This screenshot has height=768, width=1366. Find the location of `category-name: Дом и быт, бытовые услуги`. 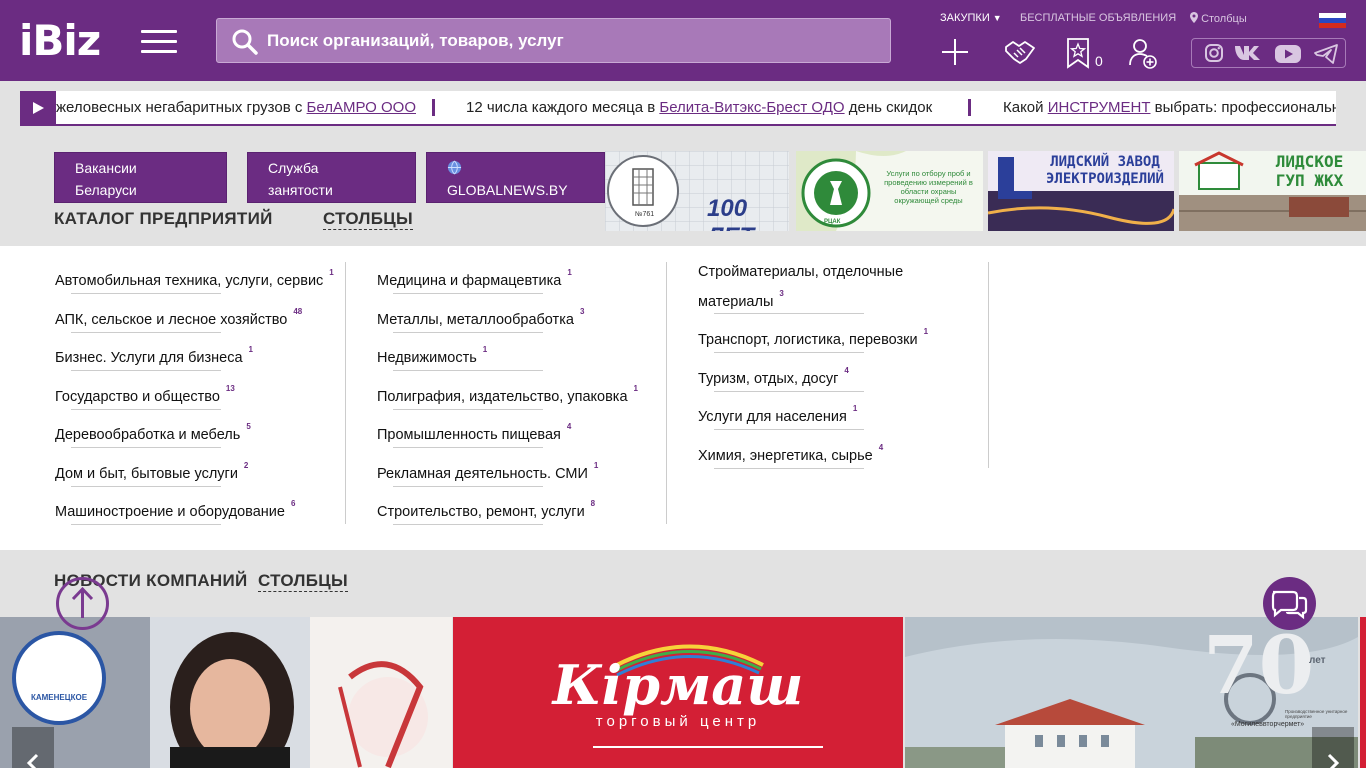

category-name: Дом и быт, бытовые услуги is located at coordinates (146, 474).